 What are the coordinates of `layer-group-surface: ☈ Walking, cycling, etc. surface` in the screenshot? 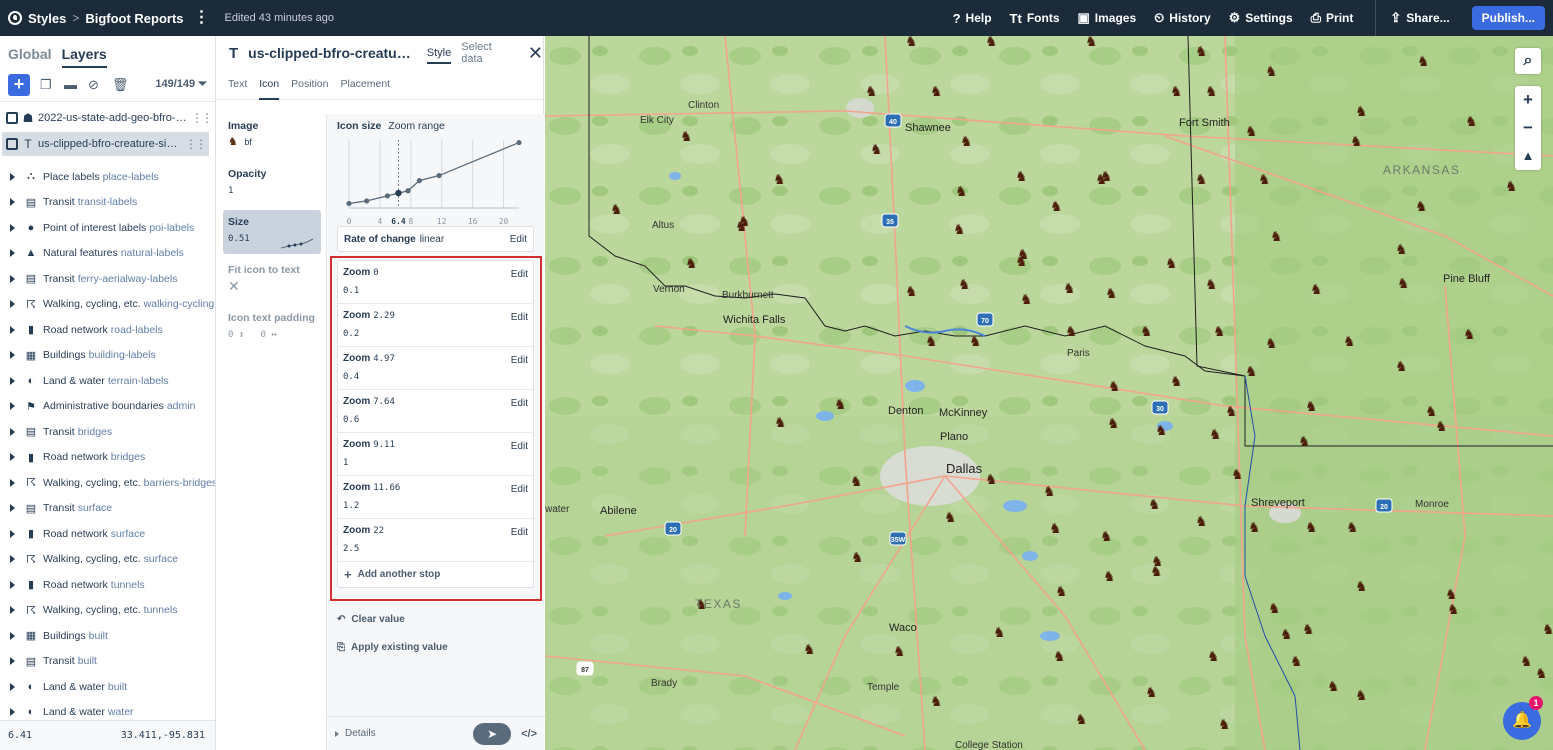 It's located at (107, 560).